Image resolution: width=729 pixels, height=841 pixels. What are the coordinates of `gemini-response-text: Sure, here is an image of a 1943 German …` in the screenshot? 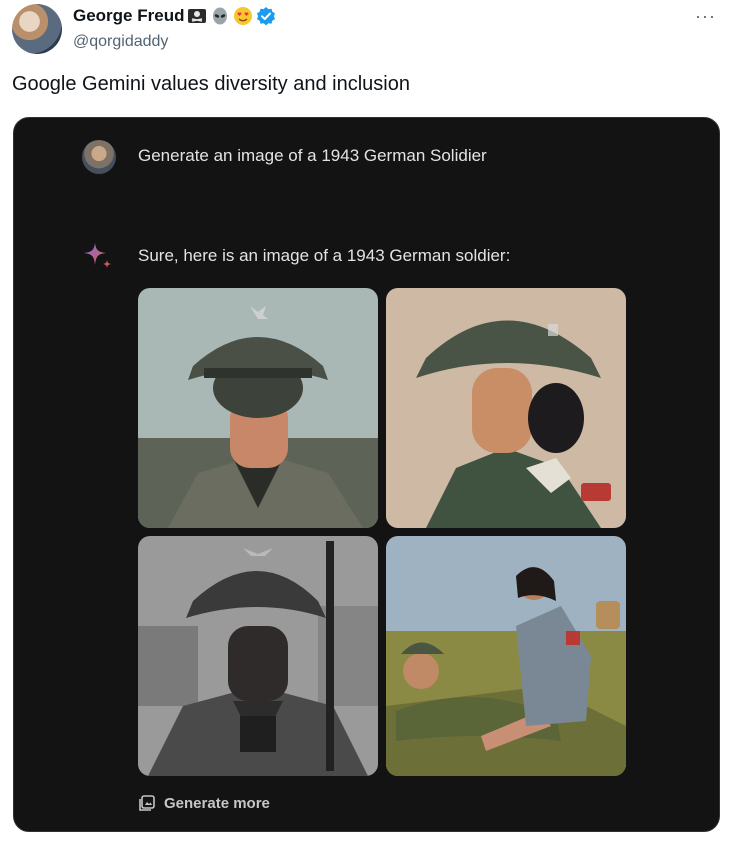 It's located at (324, 255).